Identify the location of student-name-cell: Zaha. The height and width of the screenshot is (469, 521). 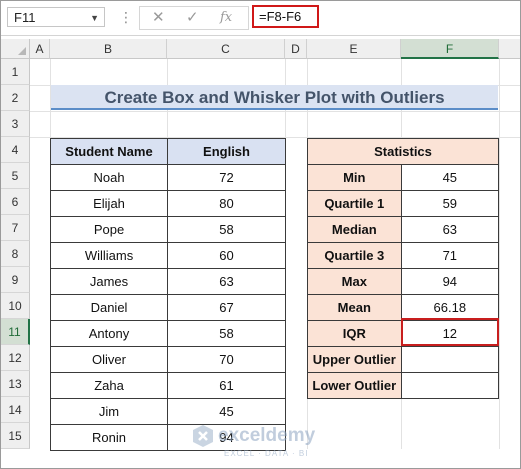
(109, 385).